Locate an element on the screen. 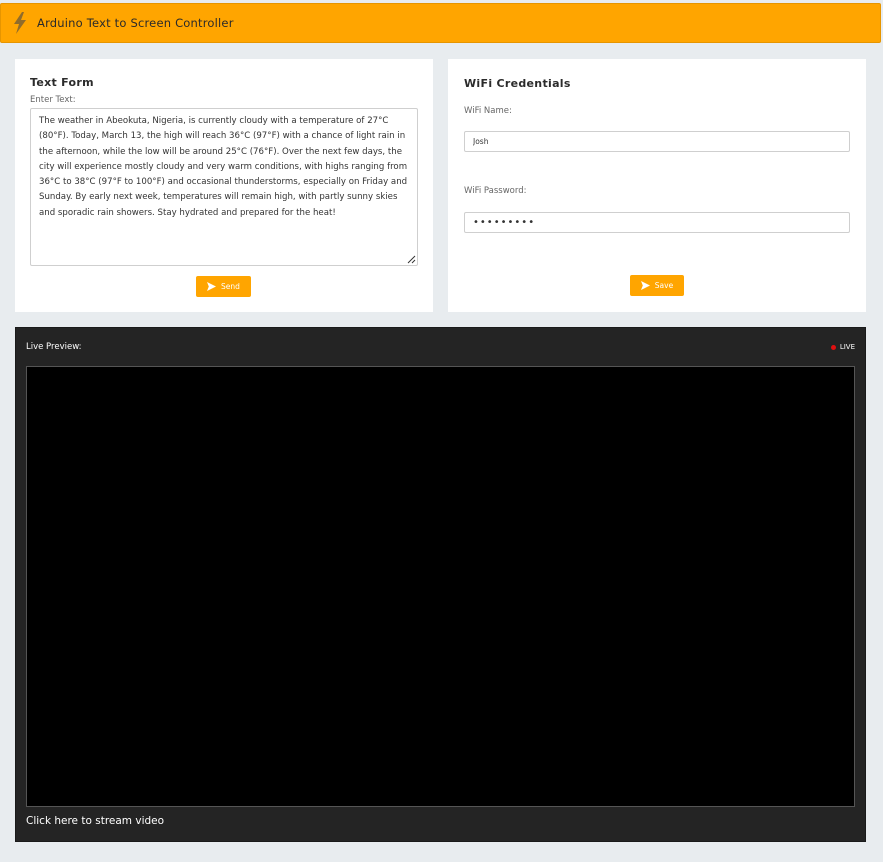  live-indicator: LIVE is located at coordinates (842, 347).